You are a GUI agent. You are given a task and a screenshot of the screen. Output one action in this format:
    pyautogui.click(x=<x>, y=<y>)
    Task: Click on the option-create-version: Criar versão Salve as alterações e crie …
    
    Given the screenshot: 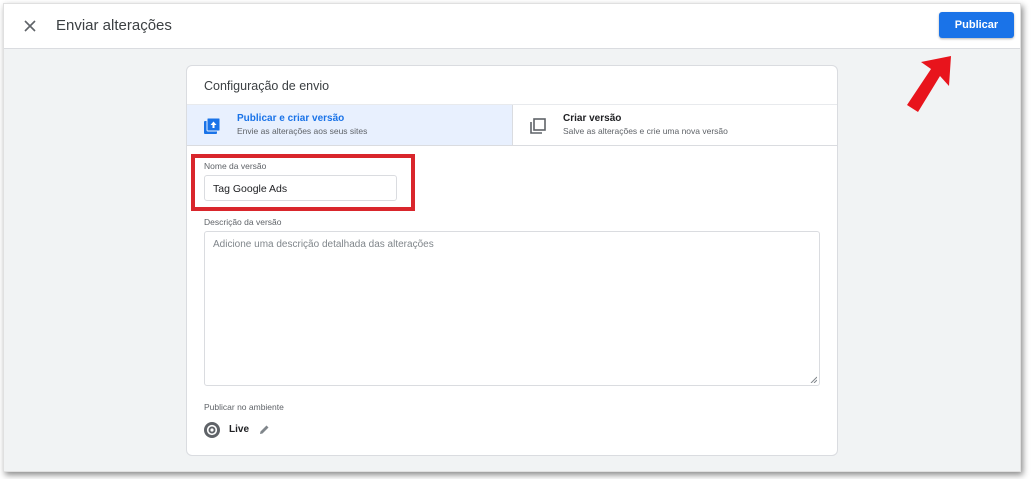 What is the action you would take?
    pyautogui.click(x=674, y=125)
    